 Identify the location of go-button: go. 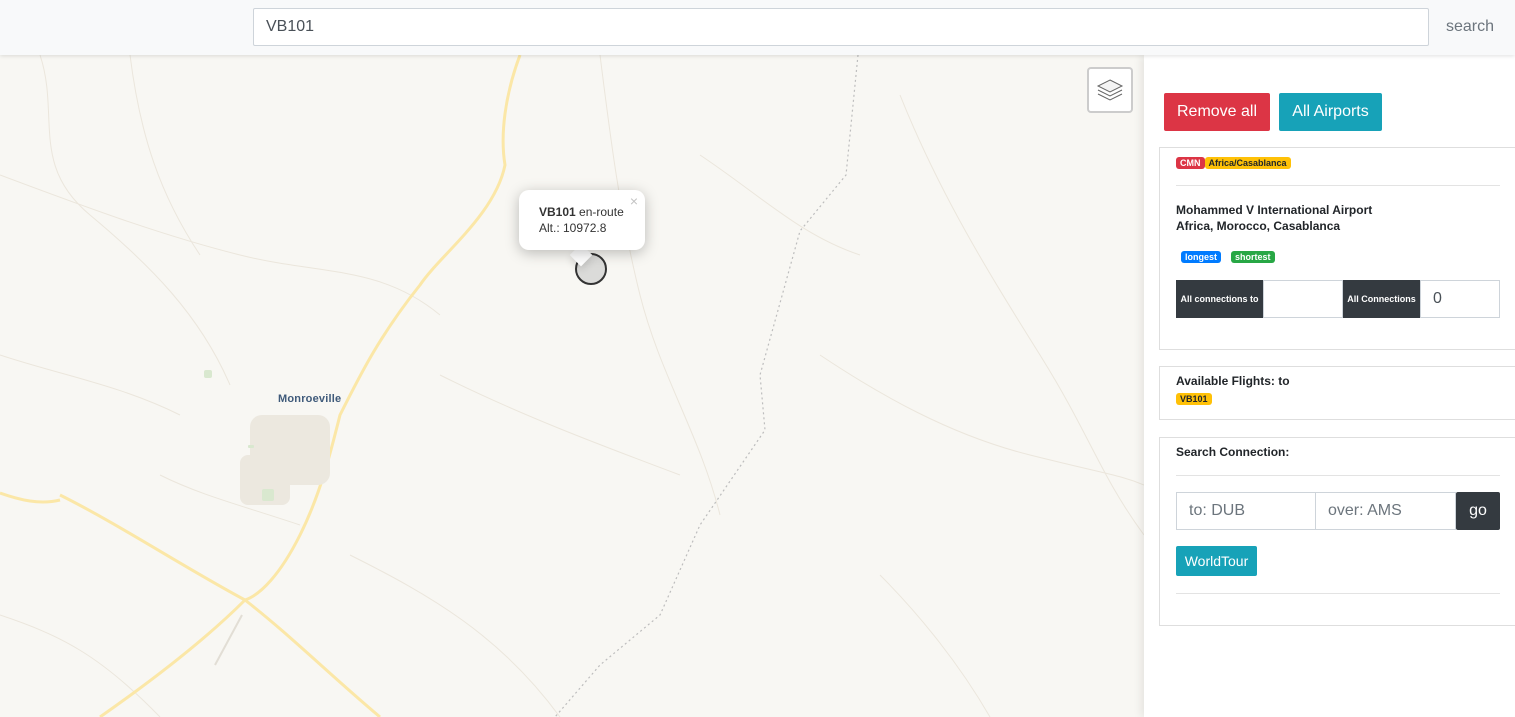
(1478, 511).